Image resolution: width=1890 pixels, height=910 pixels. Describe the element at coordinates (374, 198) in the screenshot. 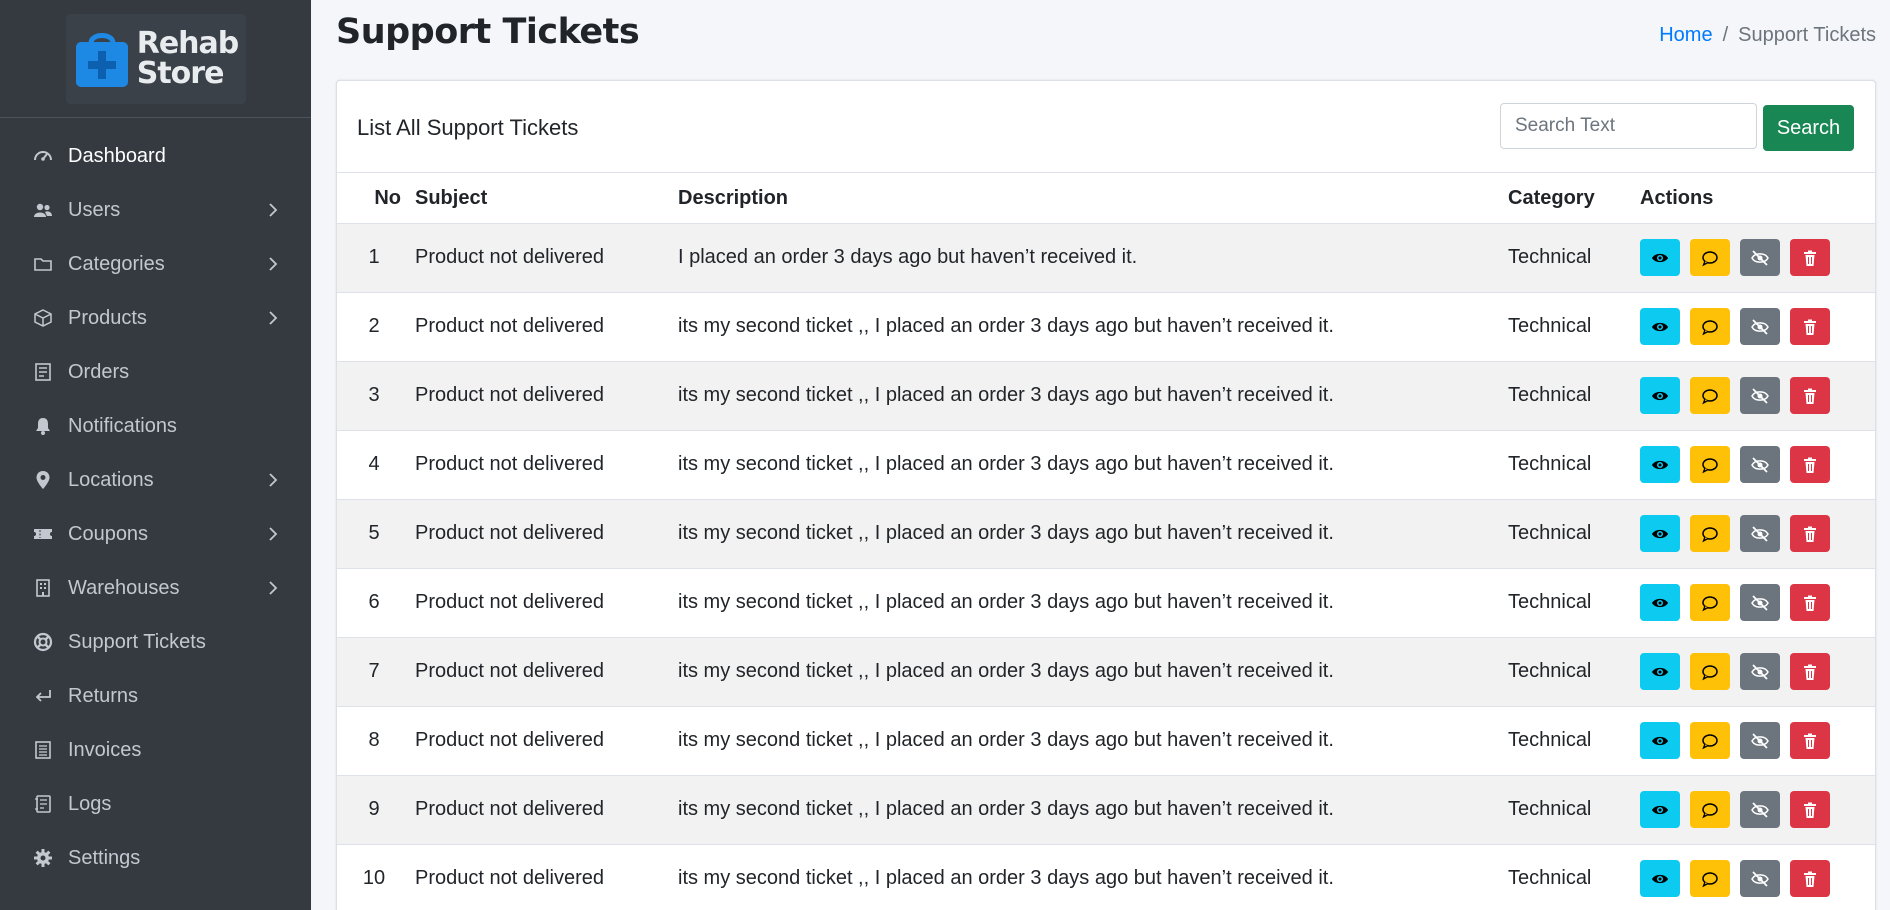

I see `header-no: No` at that location.